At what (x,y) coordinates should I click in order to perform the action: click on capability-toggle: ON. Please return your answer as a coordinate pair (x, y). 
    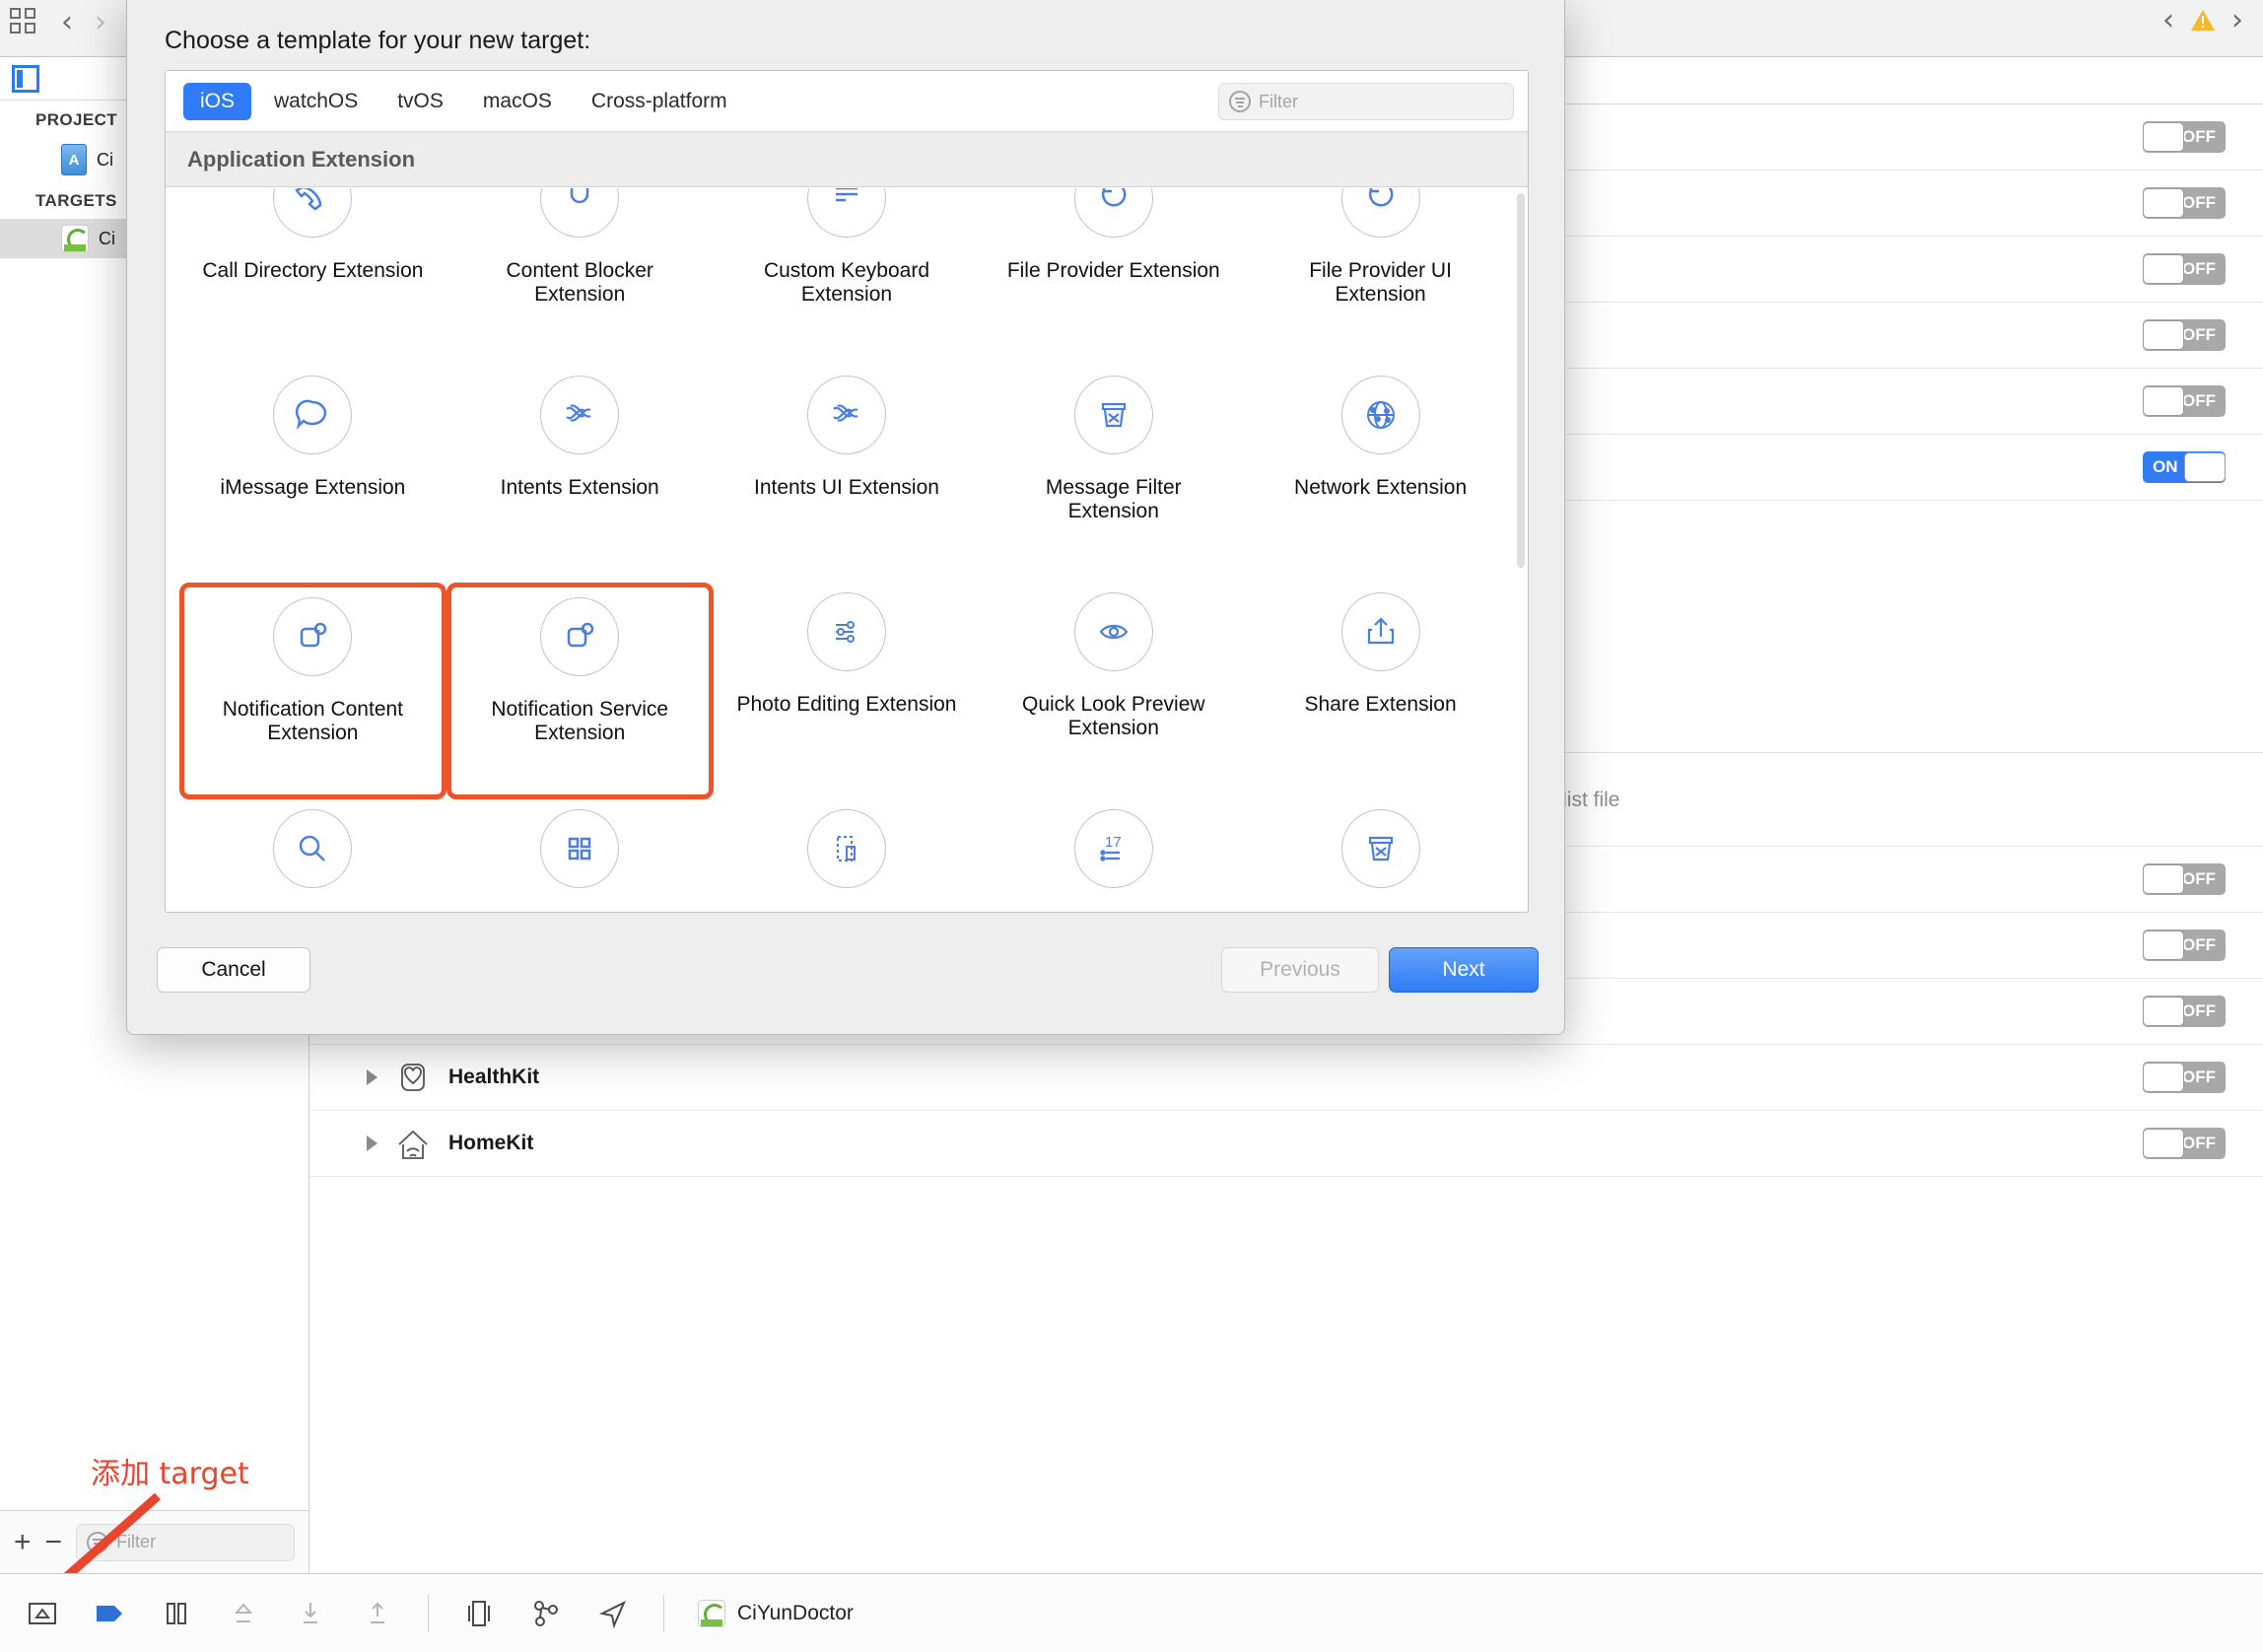
    Looking at the image, I should click on (2184, 467).